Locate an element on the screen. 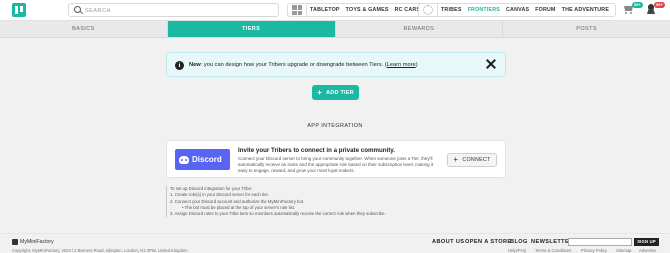  search-input is located at coordinates (175, 10).